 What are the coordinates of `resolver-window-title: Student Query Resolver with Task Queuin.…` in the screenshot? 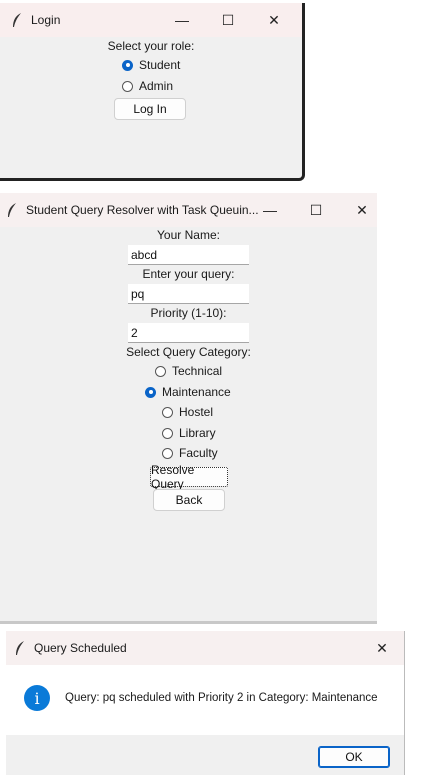 It's located at (142, 210).